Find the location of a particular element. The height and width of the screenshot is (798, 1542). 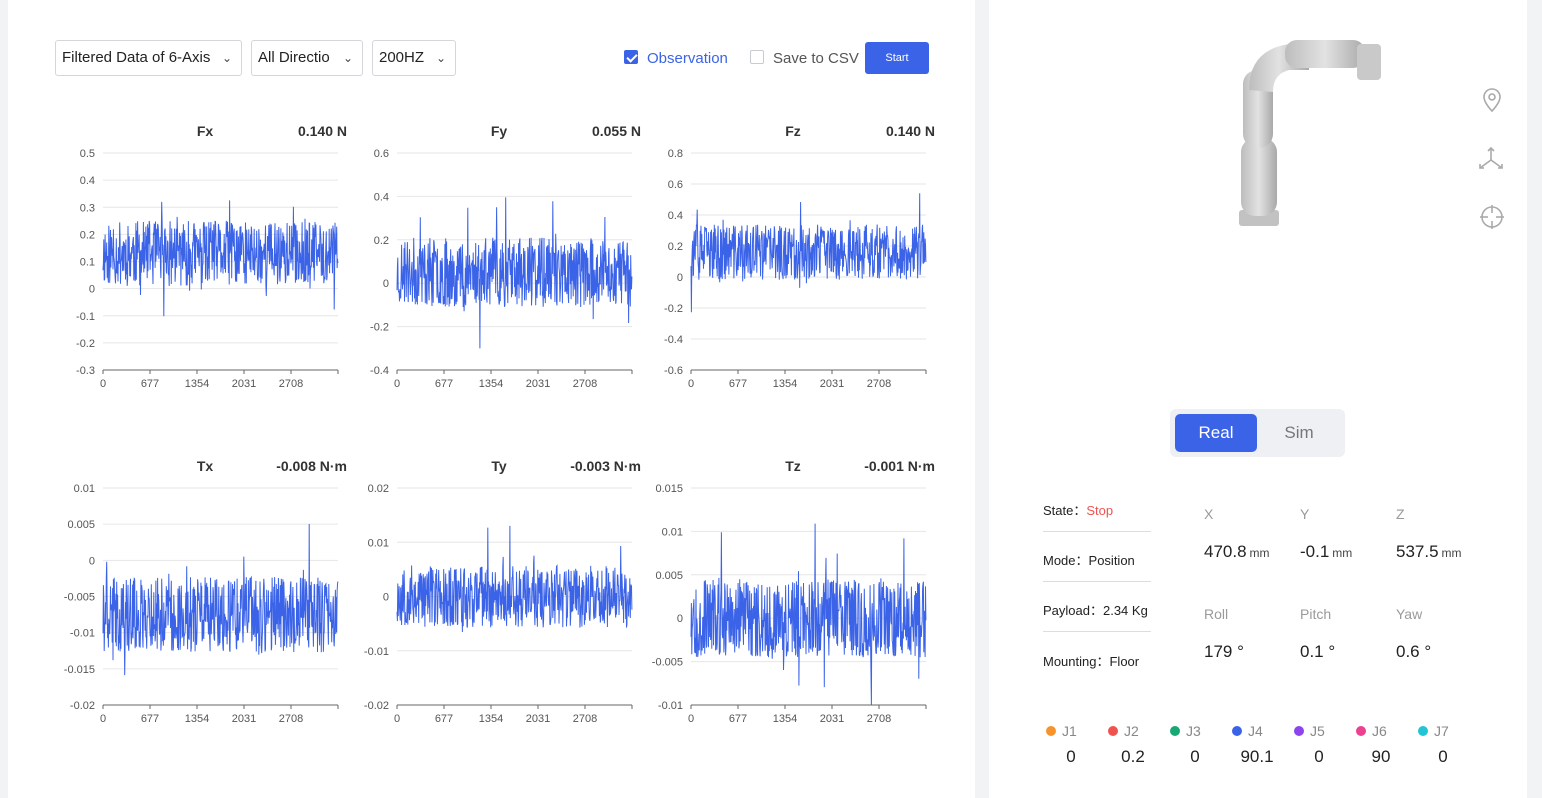

start-button: Start is located at coordinates (897, 58).